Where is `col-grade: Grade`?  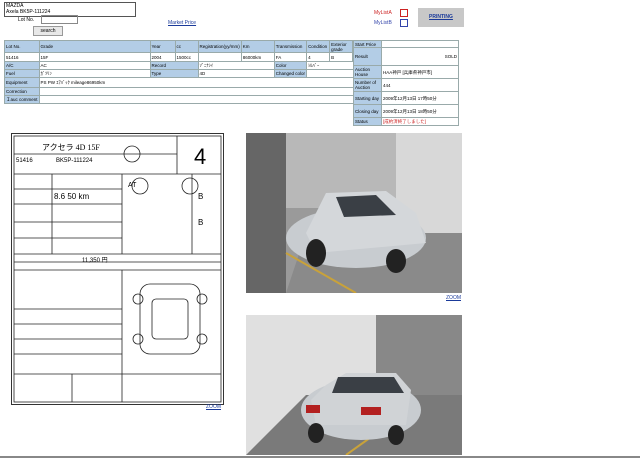
col-grade: Grade is located at coordinates (94, 46).